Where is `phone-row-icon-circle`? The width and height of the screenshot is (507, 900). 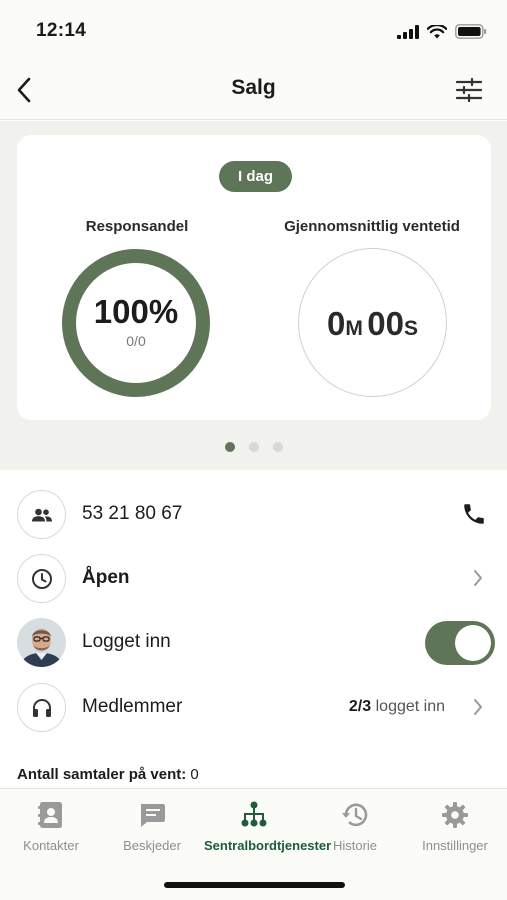 phone-row-icon-circle is located at coordinates (41, 514).